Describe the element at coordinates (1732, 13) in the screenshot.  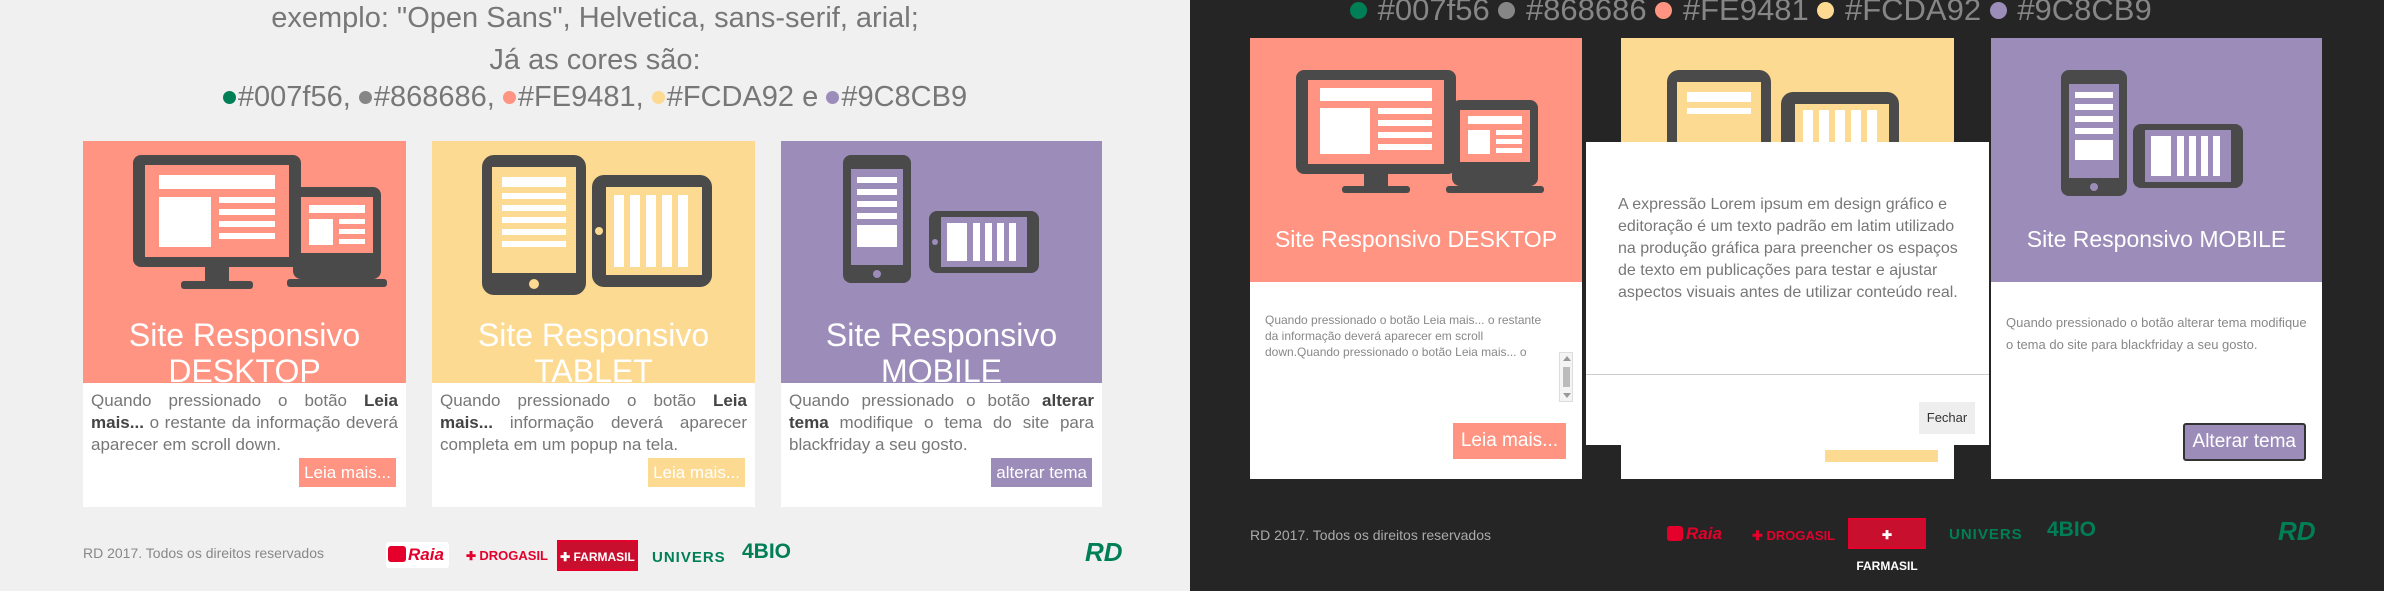
I see `color-item-salmon: #FE9481` at that location.